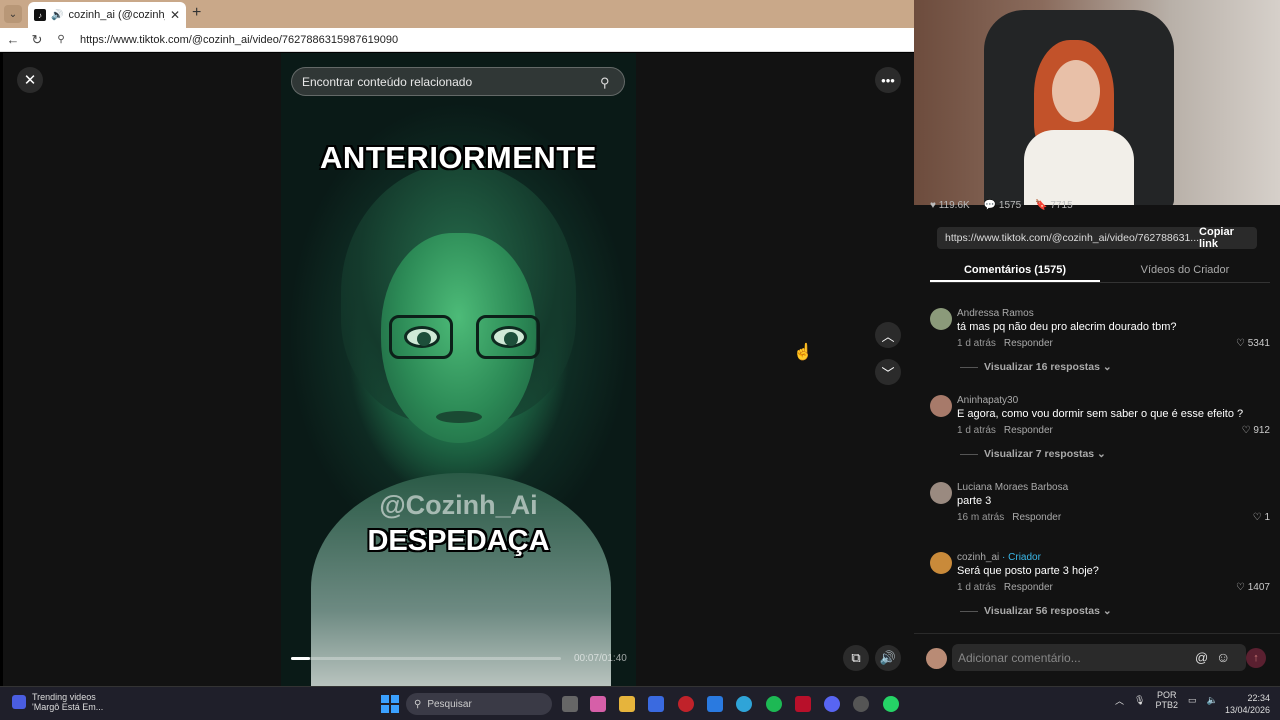 The width and height of the screenshot is (1280, 720). Describe the element at coordinates (479, 704) in the screenshot. I see `taskbar-search-input: ⚲ Pesquisar` at that location.